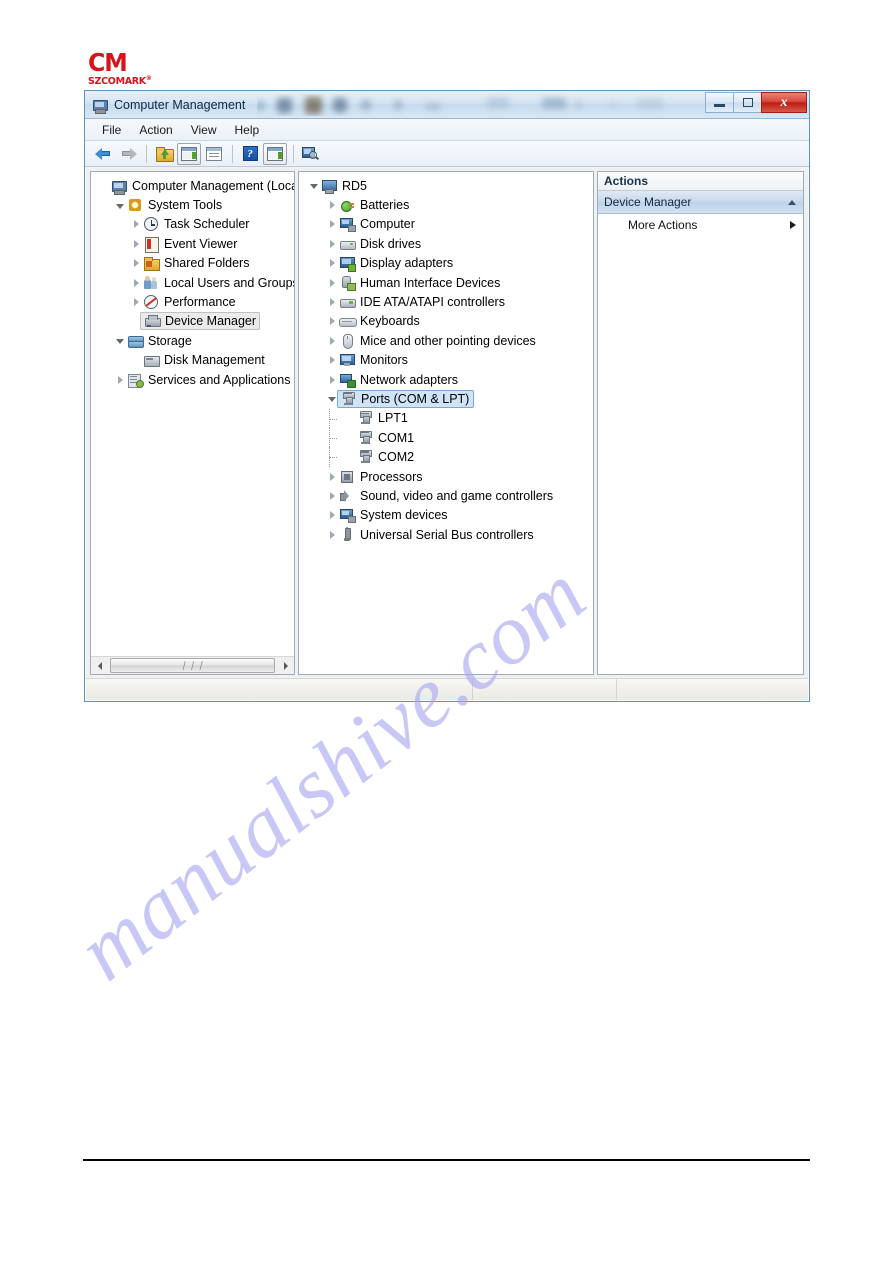 Image resolution: width=893 pixels, height=1263 pixels. I want to click on tree-item-human-interface-devices: Human Interface Devices, so click(446, 282).